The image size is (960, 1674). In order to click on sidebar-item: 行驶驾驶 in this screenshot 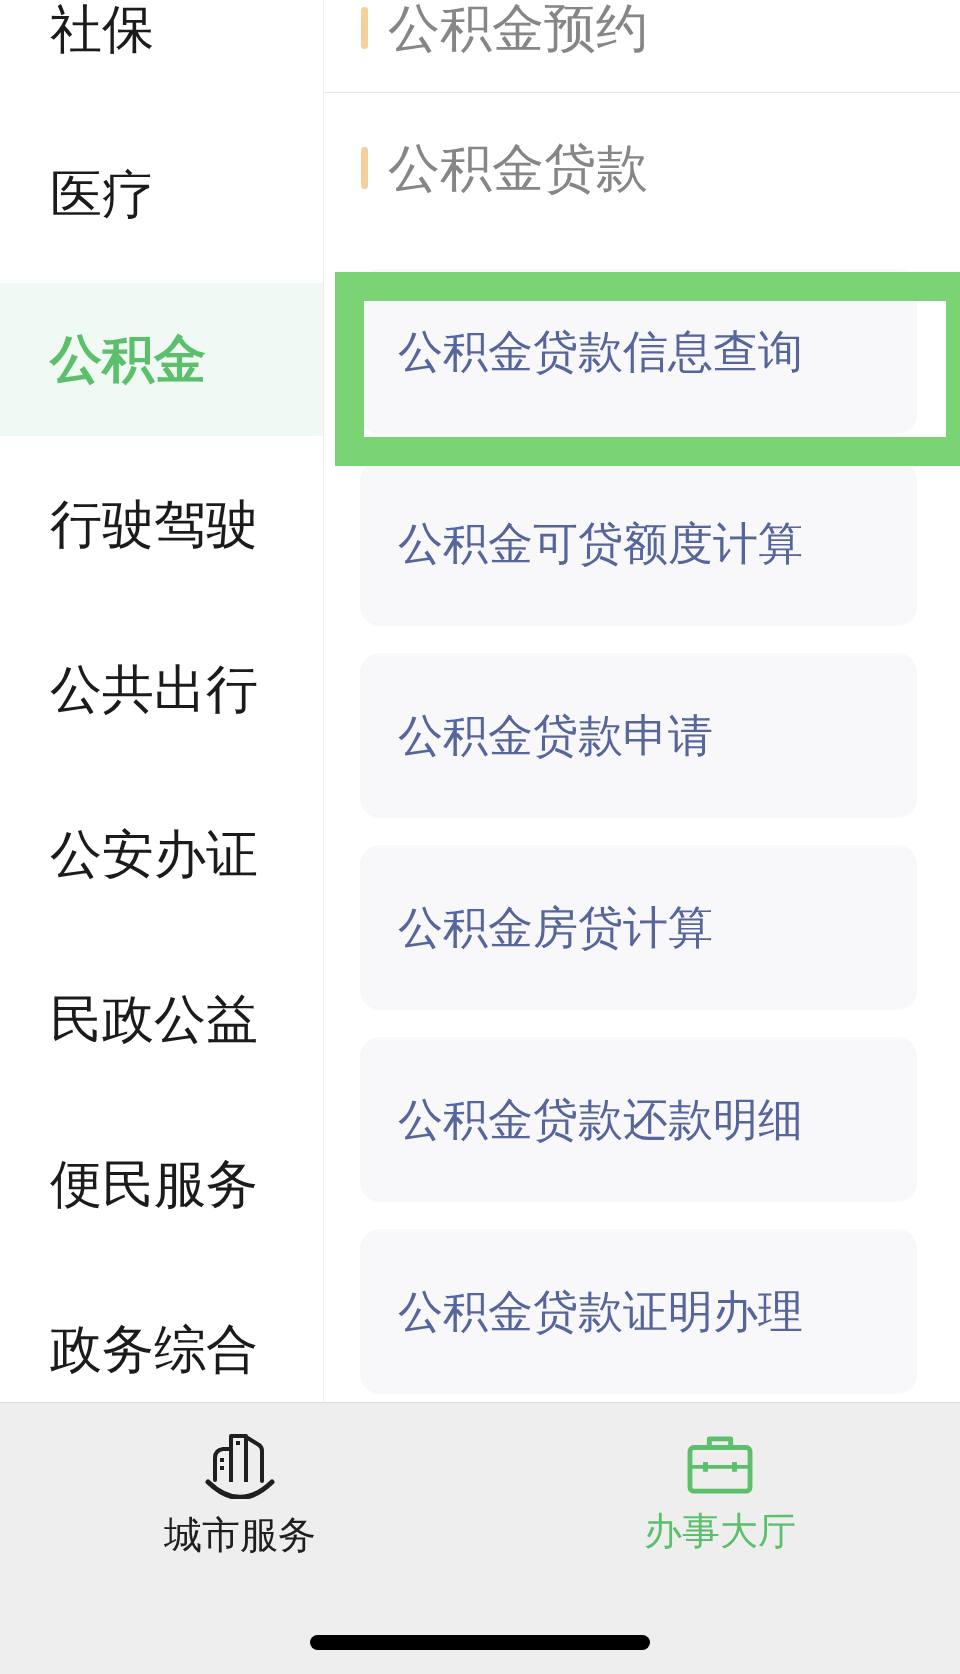, I will do `click(161, 524)`.